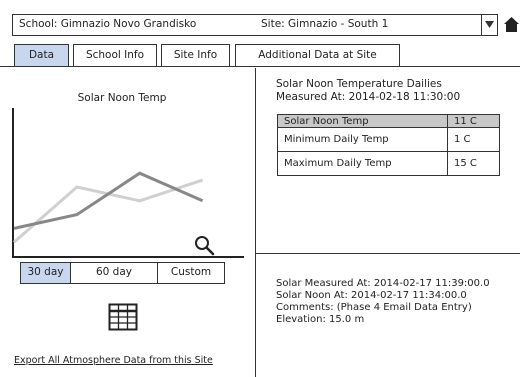 The width and height of the screenshot is (520, 377). Describe the element at coordinates (371, 295) in the screenshot. I see `solar-noon-text: Solar Noon At: 2014-02-17 11:34:00.0` at that location.